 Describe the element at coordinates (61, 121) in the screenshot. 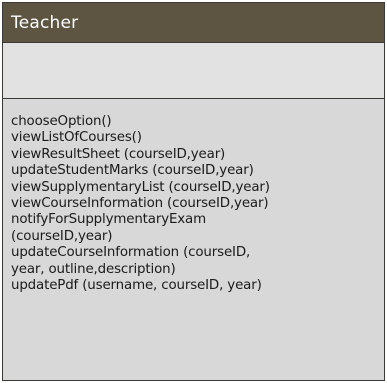

I see `method-line: chooseOption()` at that location.